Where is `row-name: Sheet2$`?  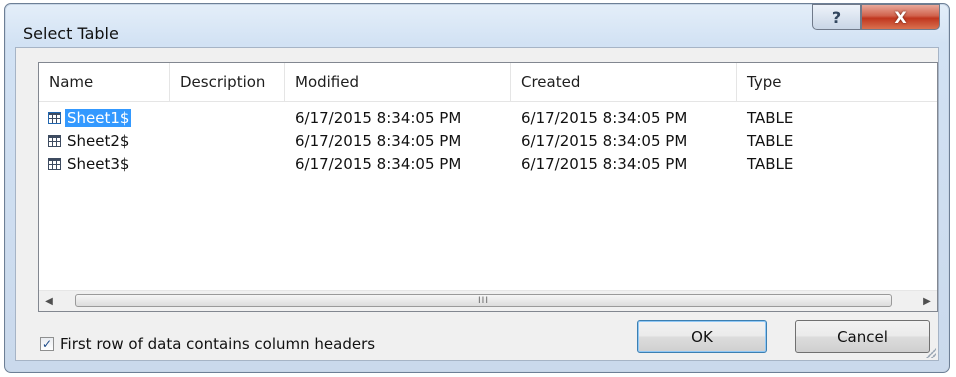 row-name: Sheet2$ is located at coordinates (98, 141).